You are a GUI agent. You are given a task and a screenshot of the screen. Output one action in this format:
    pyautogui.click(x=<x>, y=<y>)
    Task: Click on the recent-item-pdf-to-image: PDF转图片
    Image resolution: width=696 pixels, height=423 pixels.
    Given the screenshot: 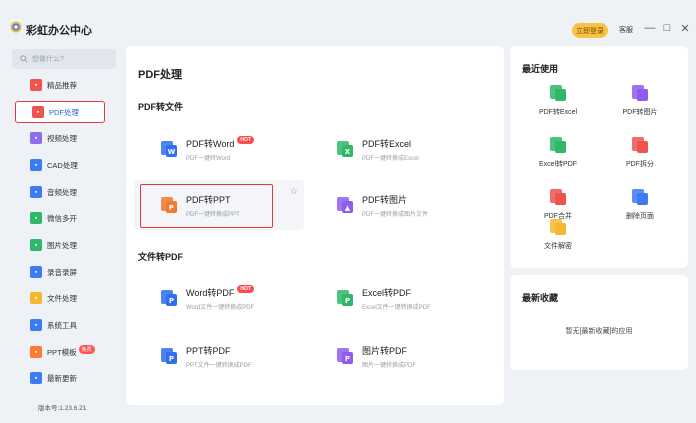 What is the action you would take?
    pyautogui.click(x=640, y=100)
    